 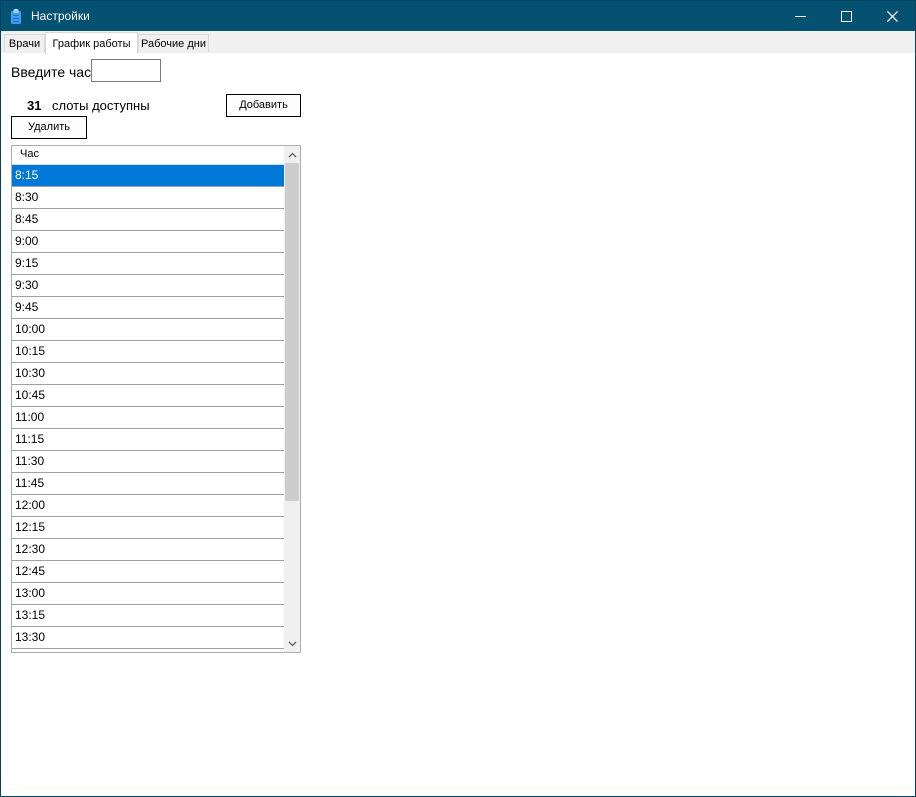 What do you see at coordinates (148, 594) in the screenshot?
I see `table-row: 13:00` at bounding box center [148, 594].